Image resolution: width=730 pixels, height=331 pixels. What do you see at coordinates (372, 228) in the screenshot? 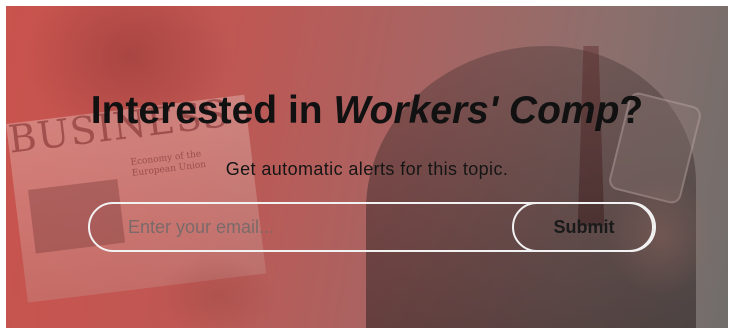
I see `email-signup-form: Submit` at bounding box center [372, 228].